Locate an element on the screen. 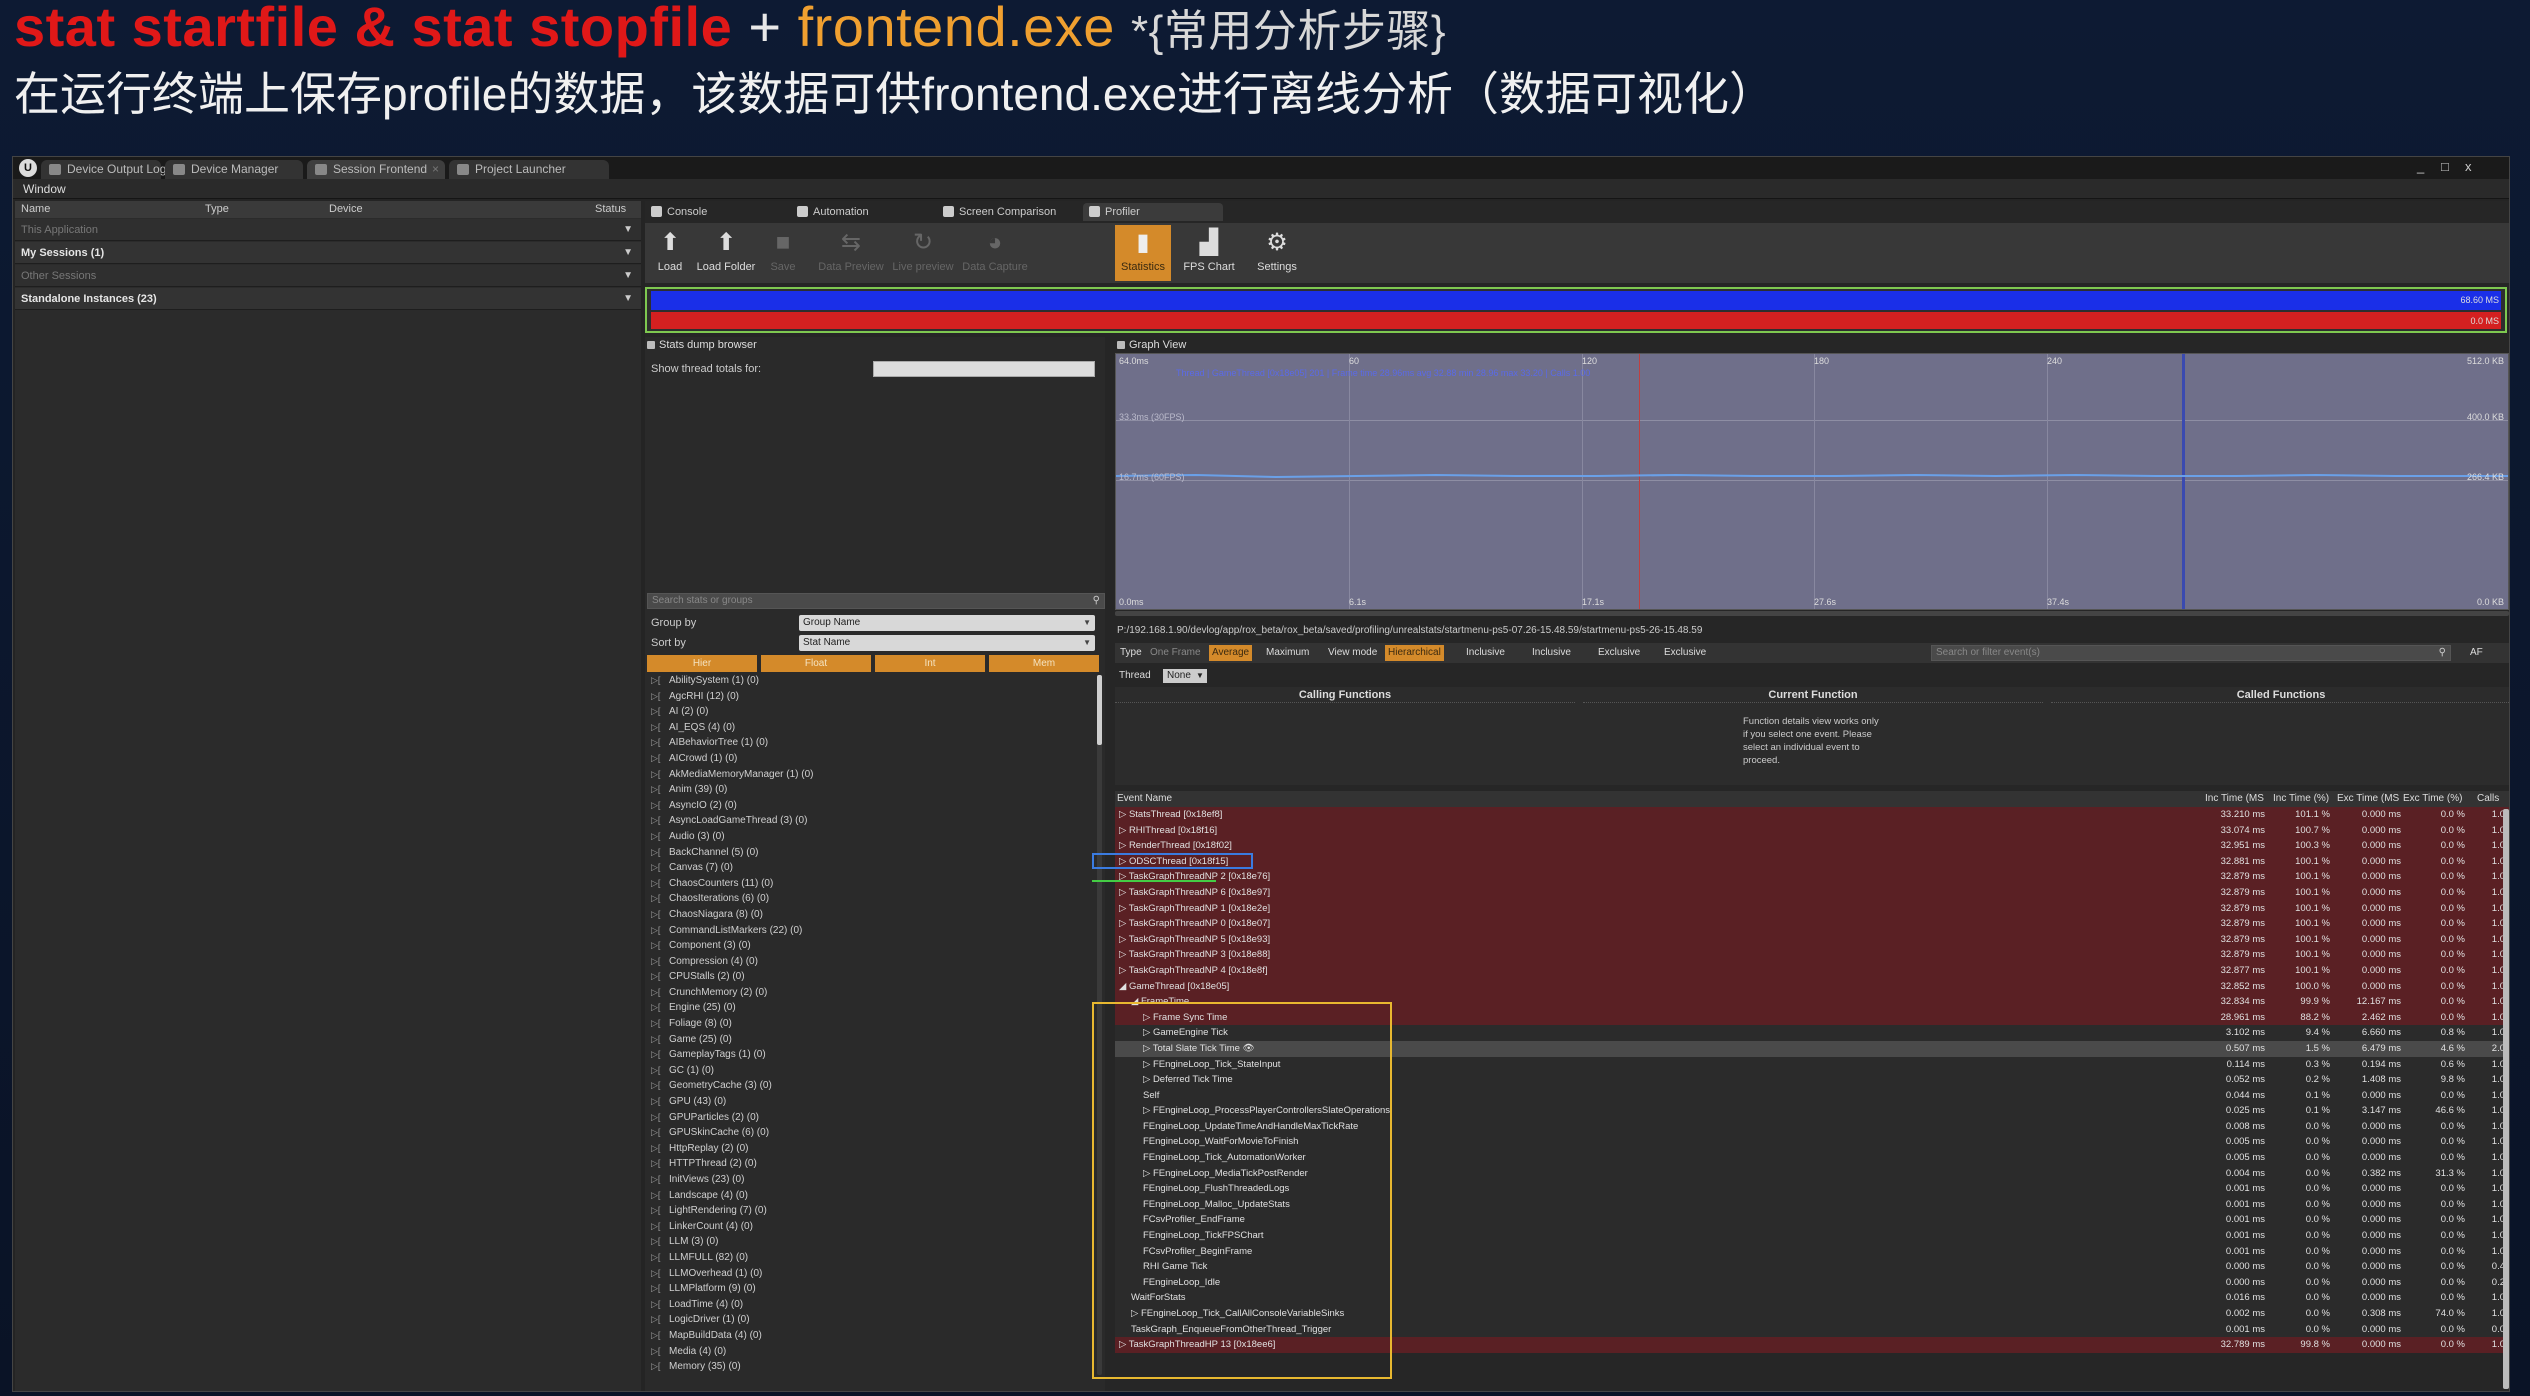 Image resolution: width=2530 pixels, height=1396 pixels. stat-group-item: GameplayTags (1) (0) is located at coordinates (872, 1055).